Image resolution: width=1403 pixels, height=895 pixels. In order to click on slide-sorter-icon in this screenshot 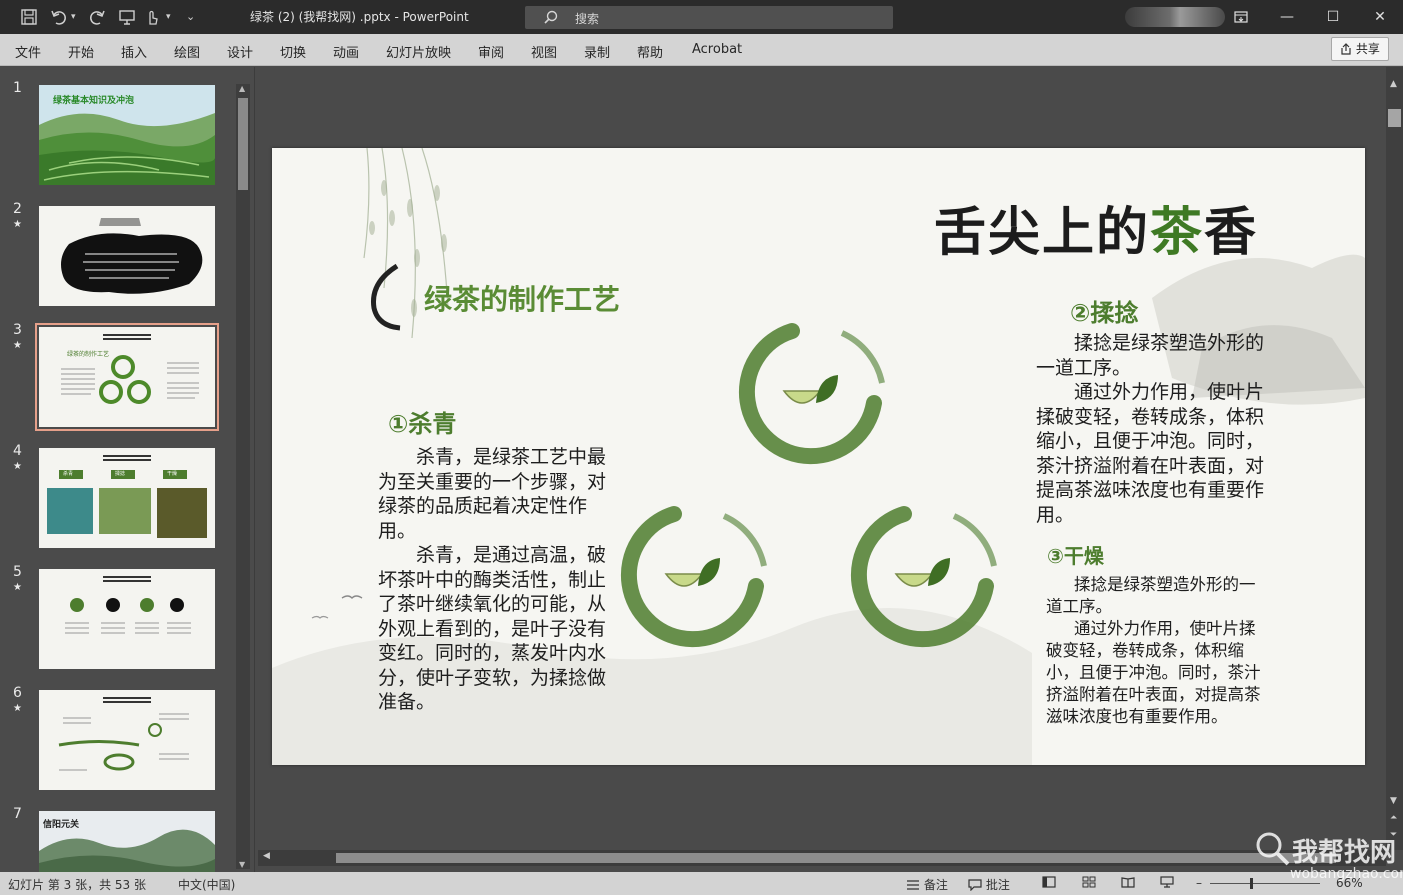, I will do `click(1089, 883)`.